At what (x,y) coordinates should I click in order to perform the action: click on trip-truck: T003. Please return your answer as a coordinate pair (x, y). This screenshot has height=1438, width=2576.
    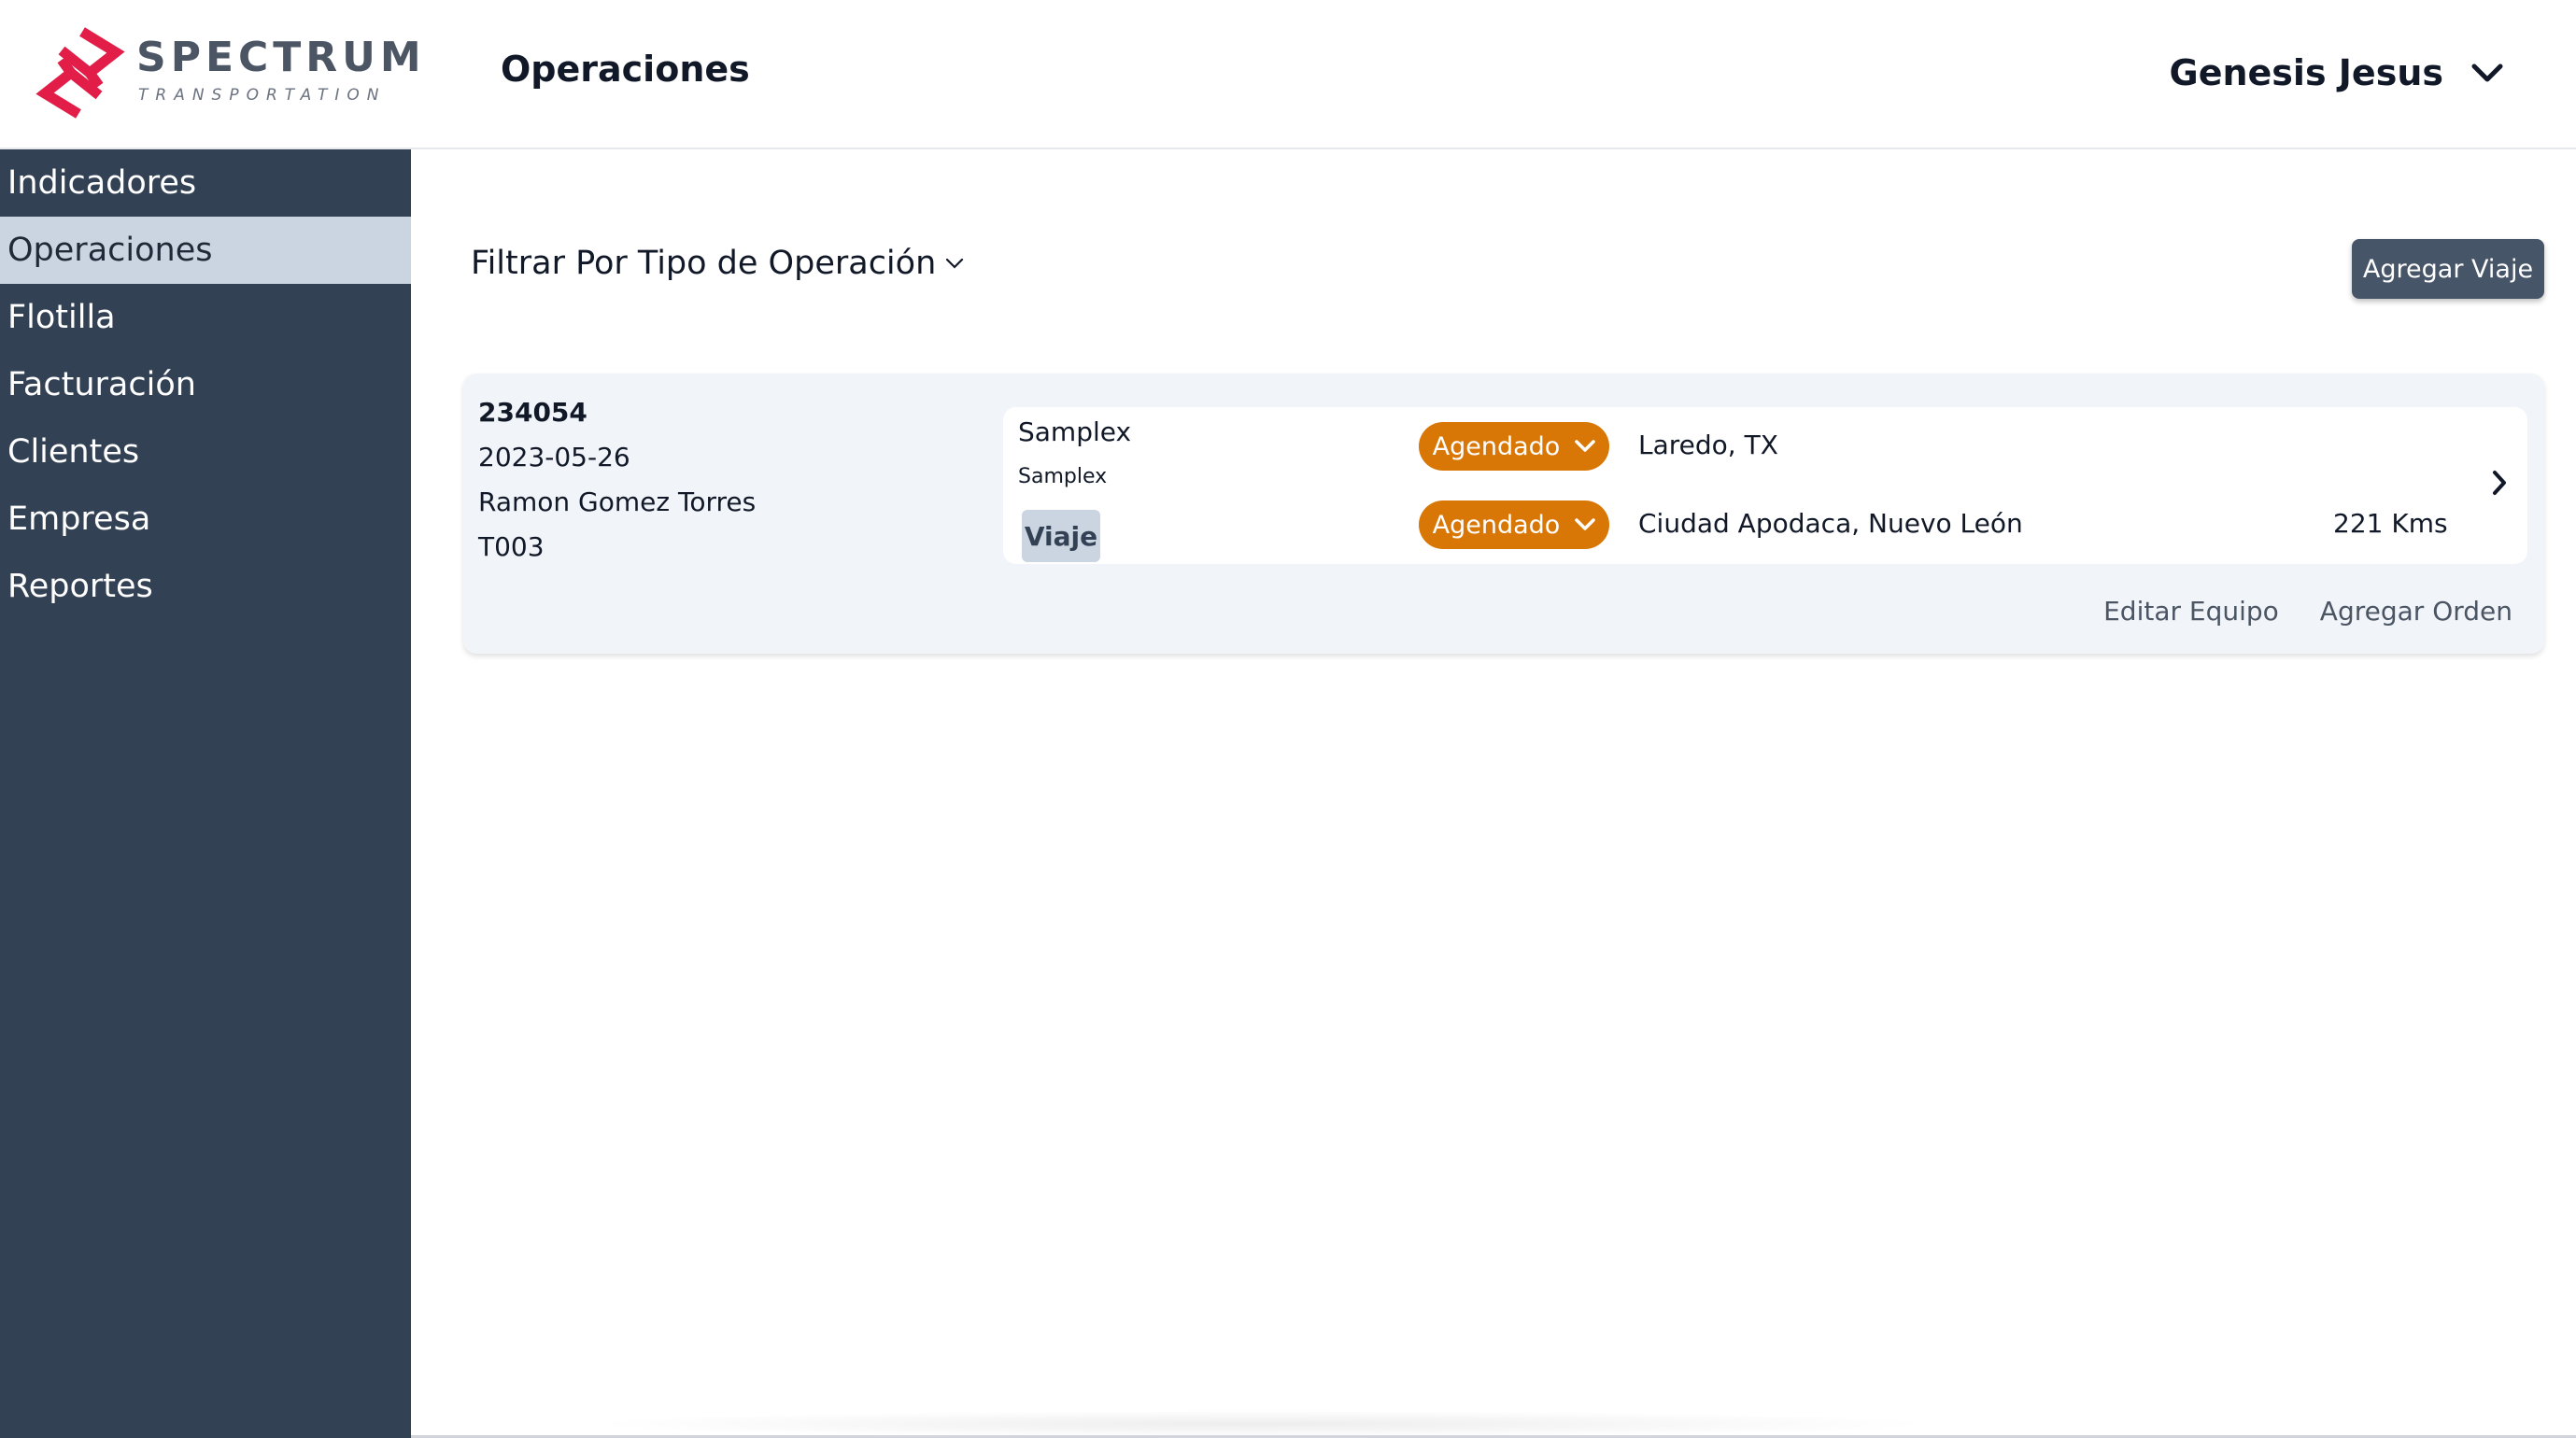
    Looking at the image, I should click on (511, 546).